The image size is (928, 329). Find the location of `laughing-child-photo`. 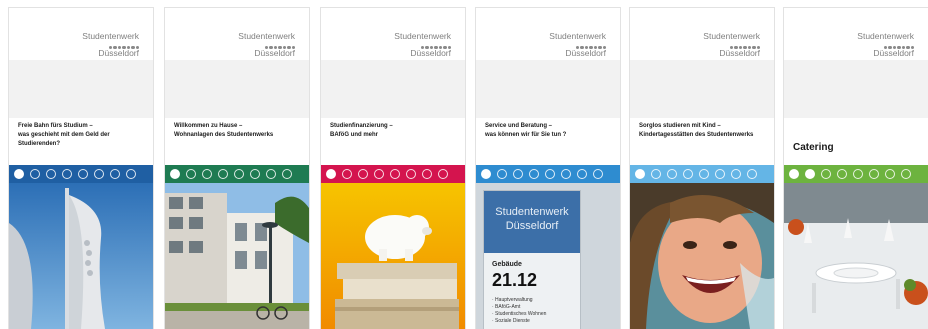

laughing-child-photo is located at coordinates (702, 256).